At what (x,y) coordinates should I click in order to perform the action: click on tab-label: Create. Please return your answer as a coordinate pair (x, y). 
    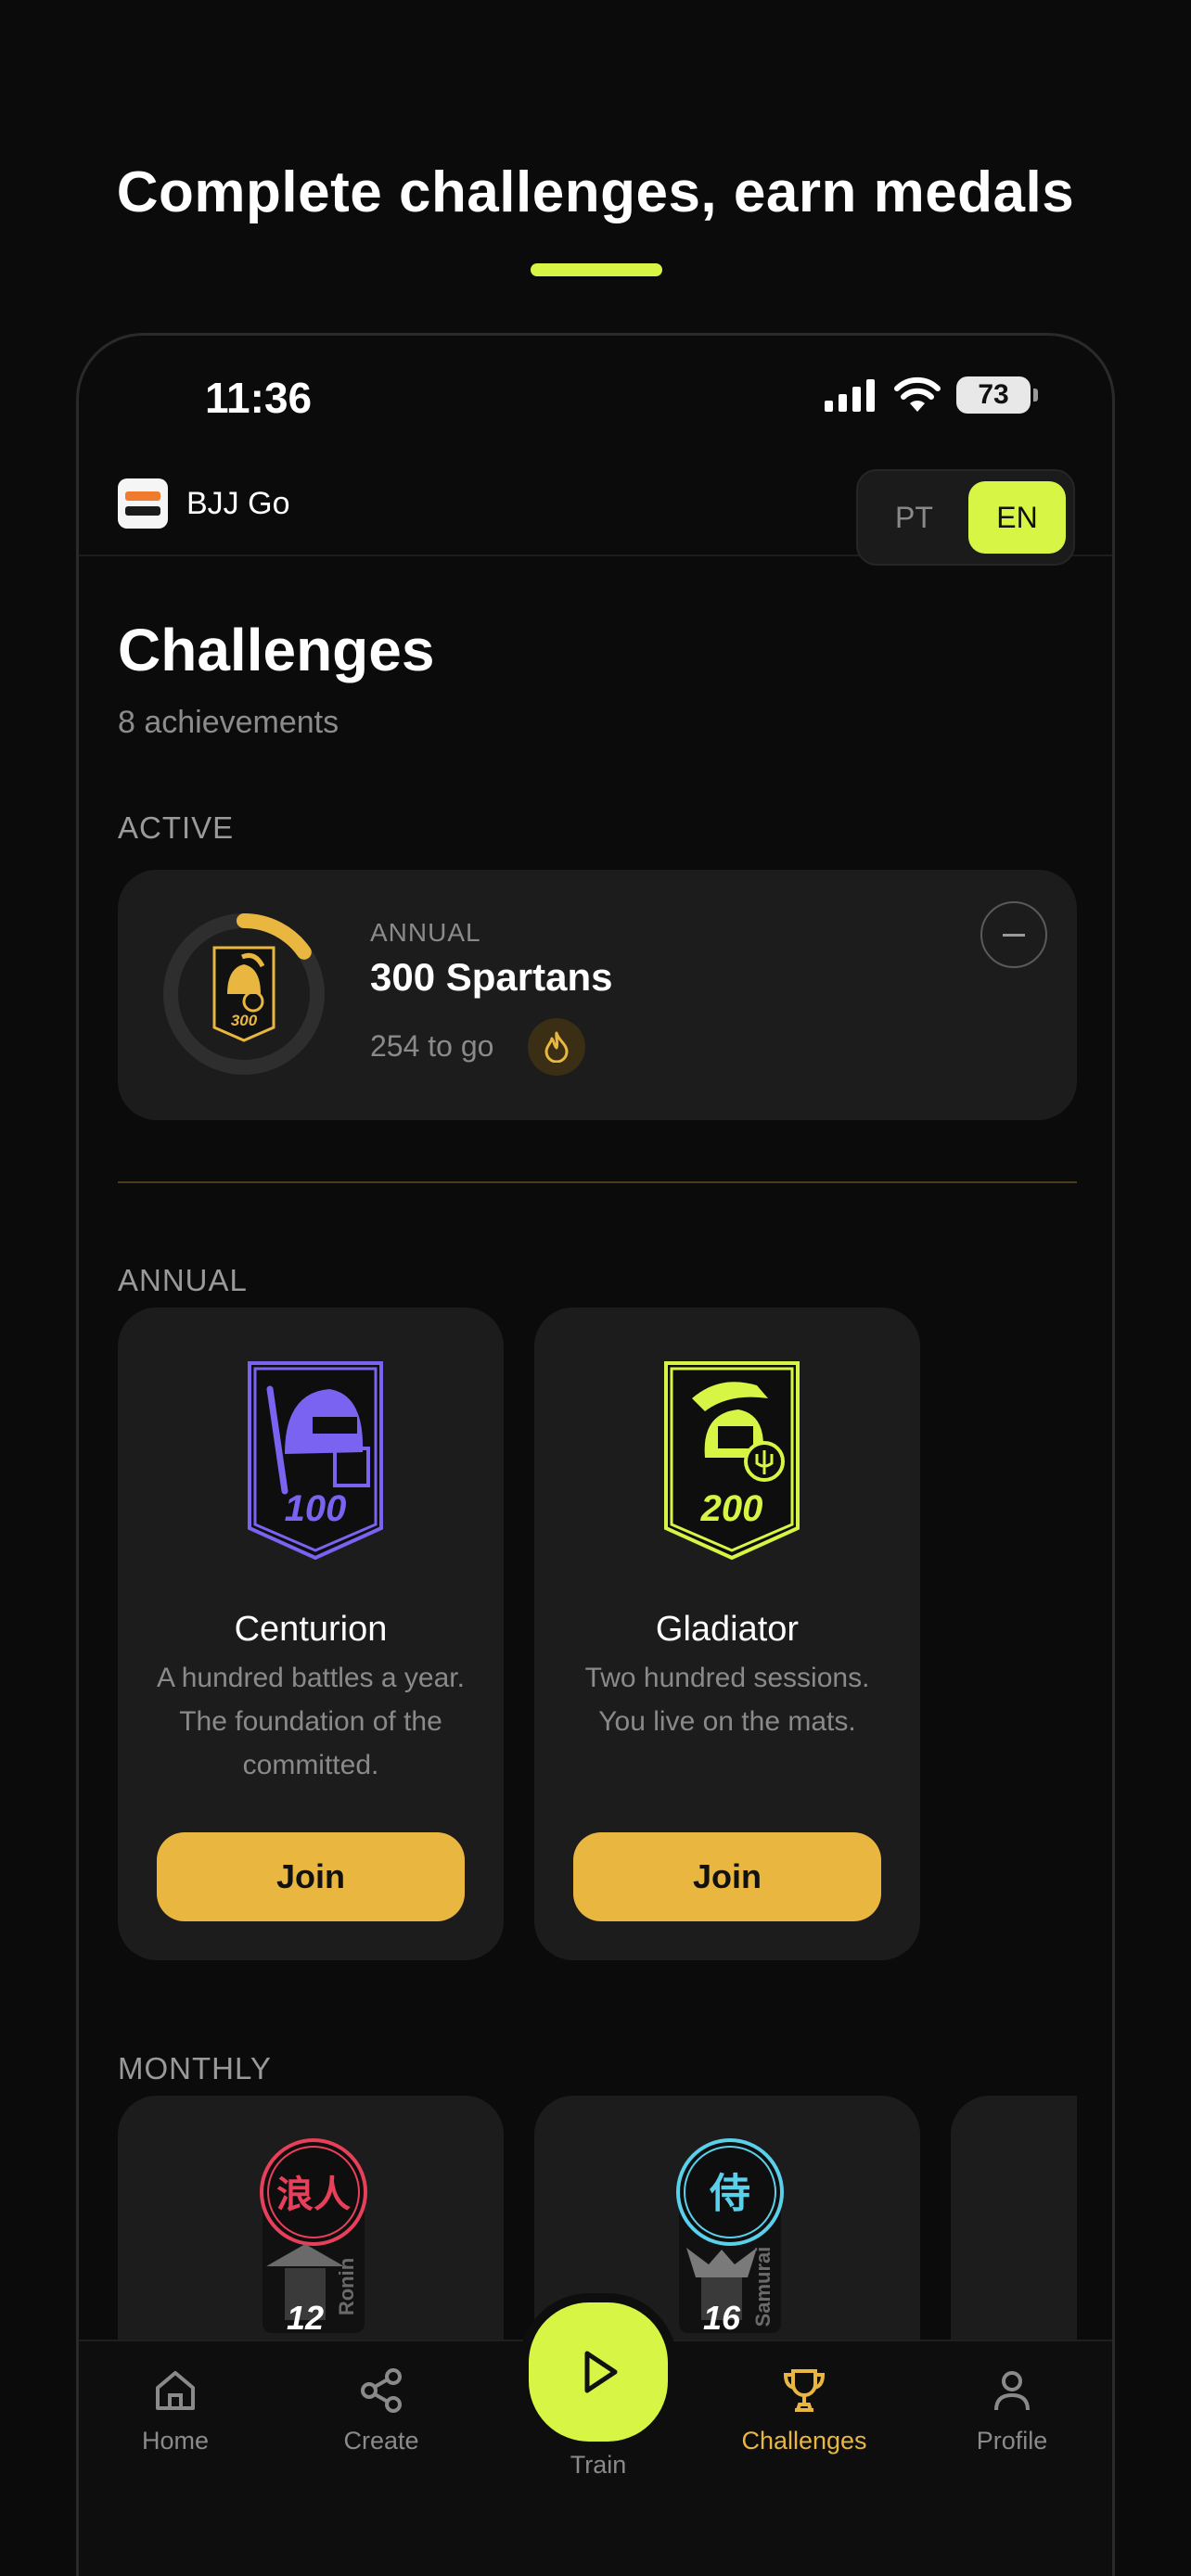
    Looking at the image, I should click on (381, 2441).